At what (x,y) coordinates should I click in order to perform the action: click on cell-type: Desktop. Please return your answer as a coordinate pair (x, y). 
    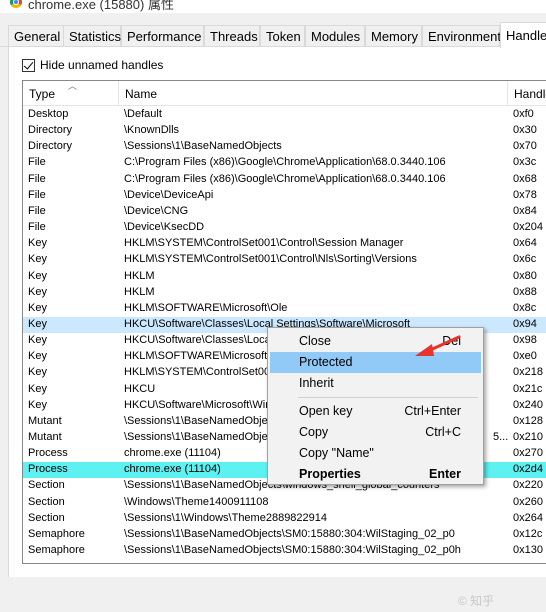
    Looking at the image, I should click on (48, 114).